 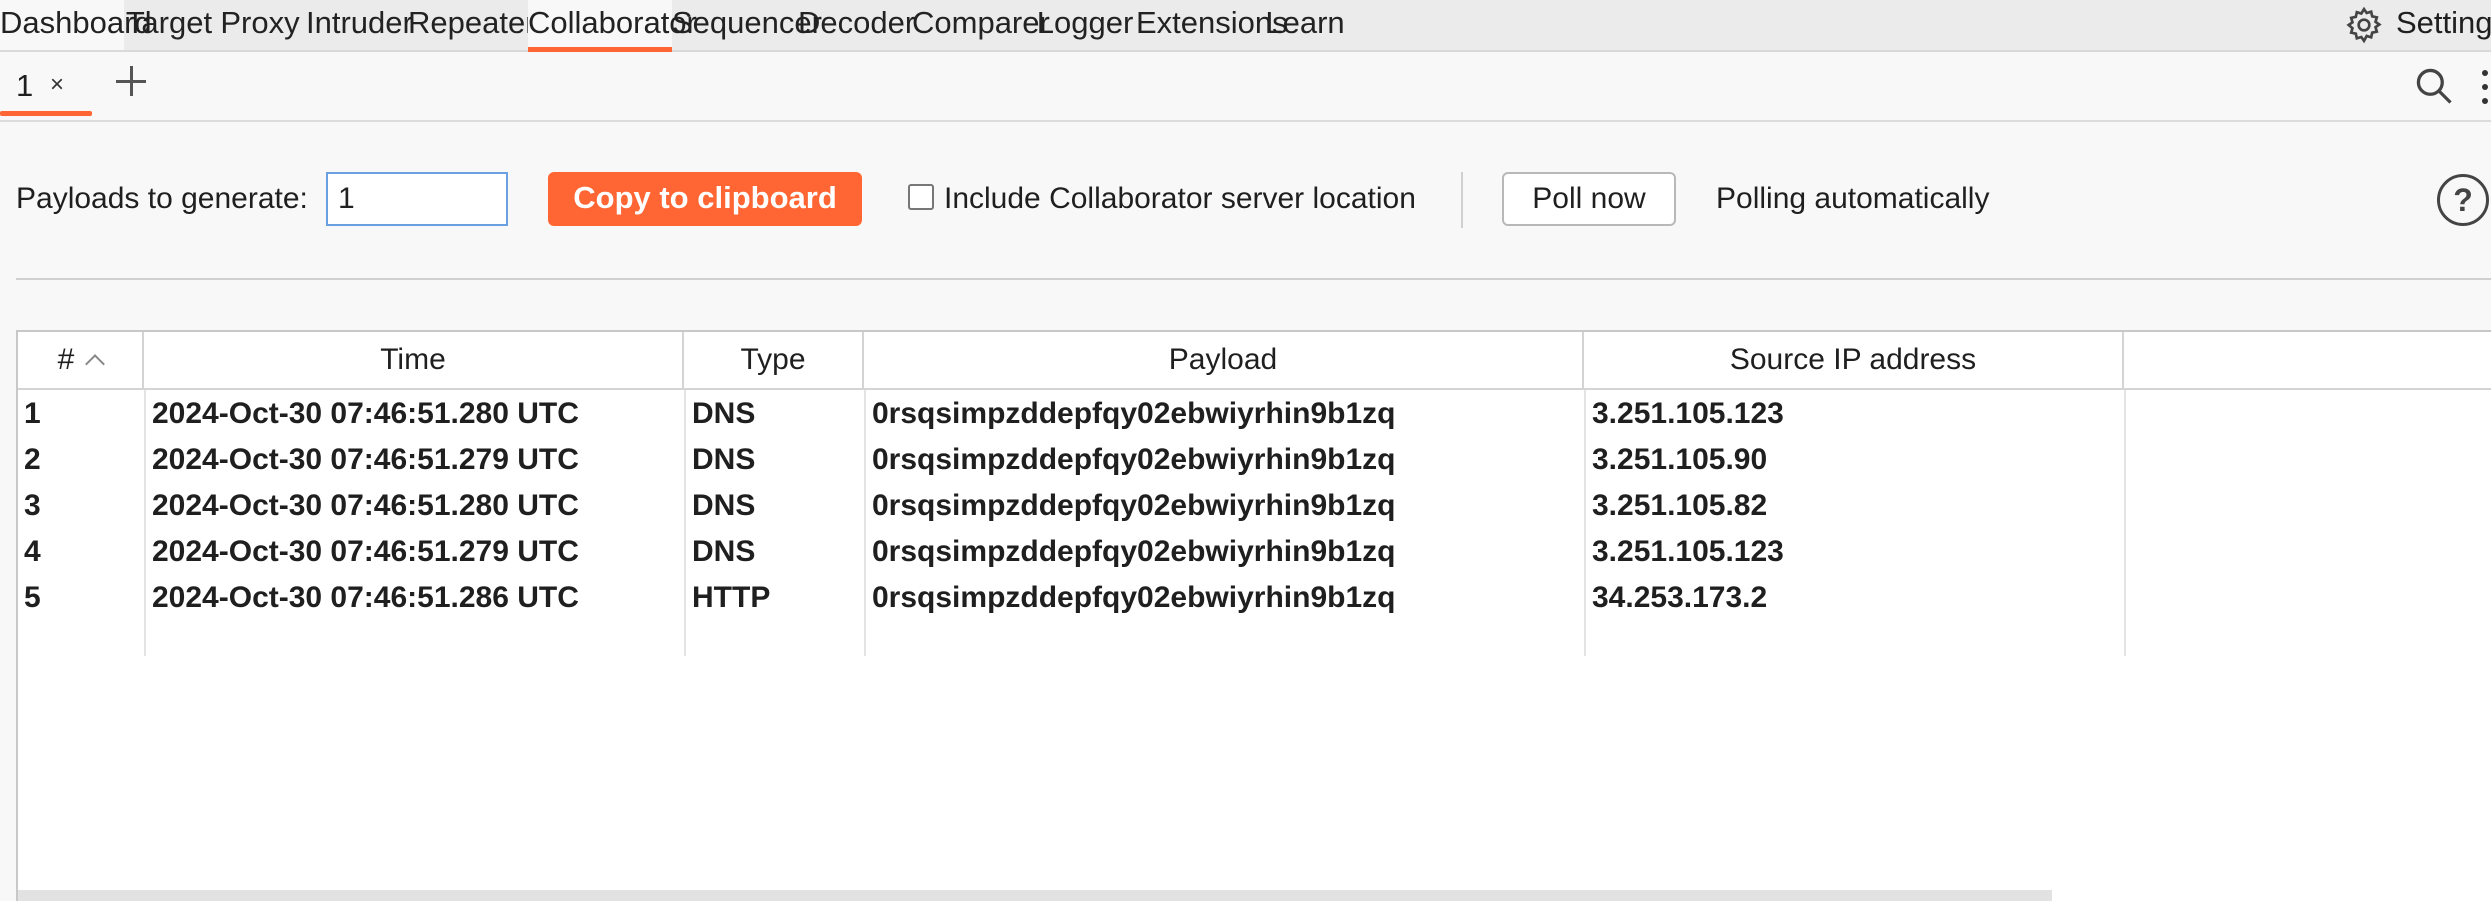 I want to click on close-icon: ×, so click(x=57, y=85).